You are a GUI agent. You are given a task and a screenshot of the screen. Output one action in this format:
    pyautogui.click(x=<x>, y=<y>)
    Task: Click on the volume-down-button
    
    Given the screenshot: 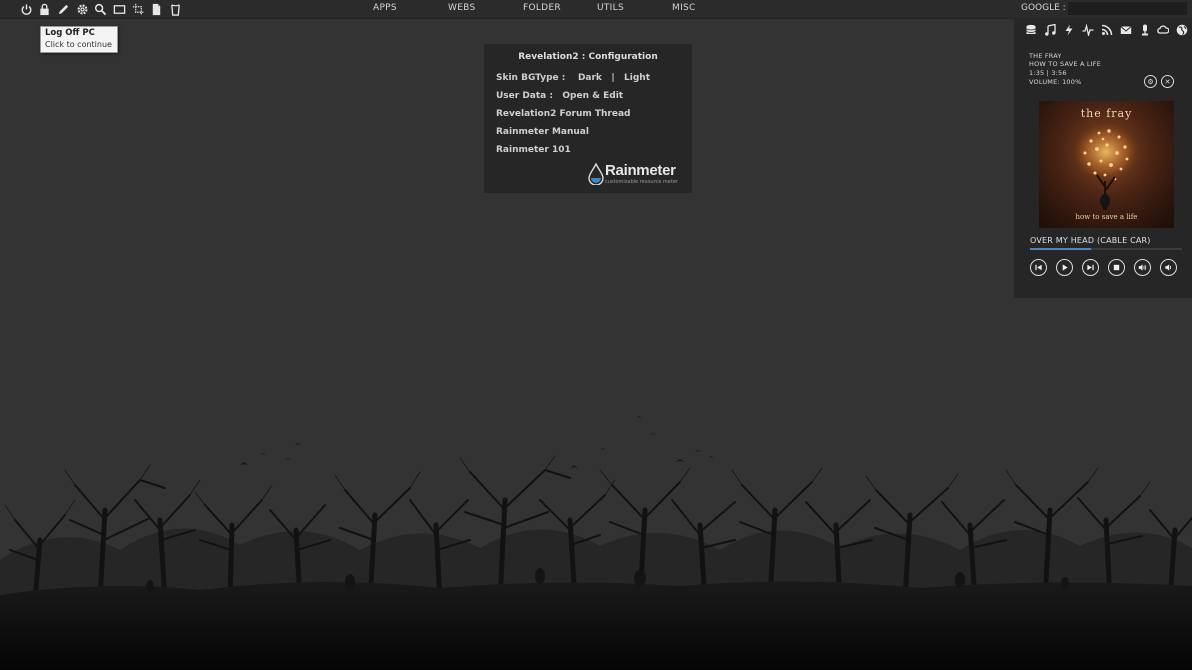 What is the action you would take?
    pyautogui.click(x=1168, y=267)
    